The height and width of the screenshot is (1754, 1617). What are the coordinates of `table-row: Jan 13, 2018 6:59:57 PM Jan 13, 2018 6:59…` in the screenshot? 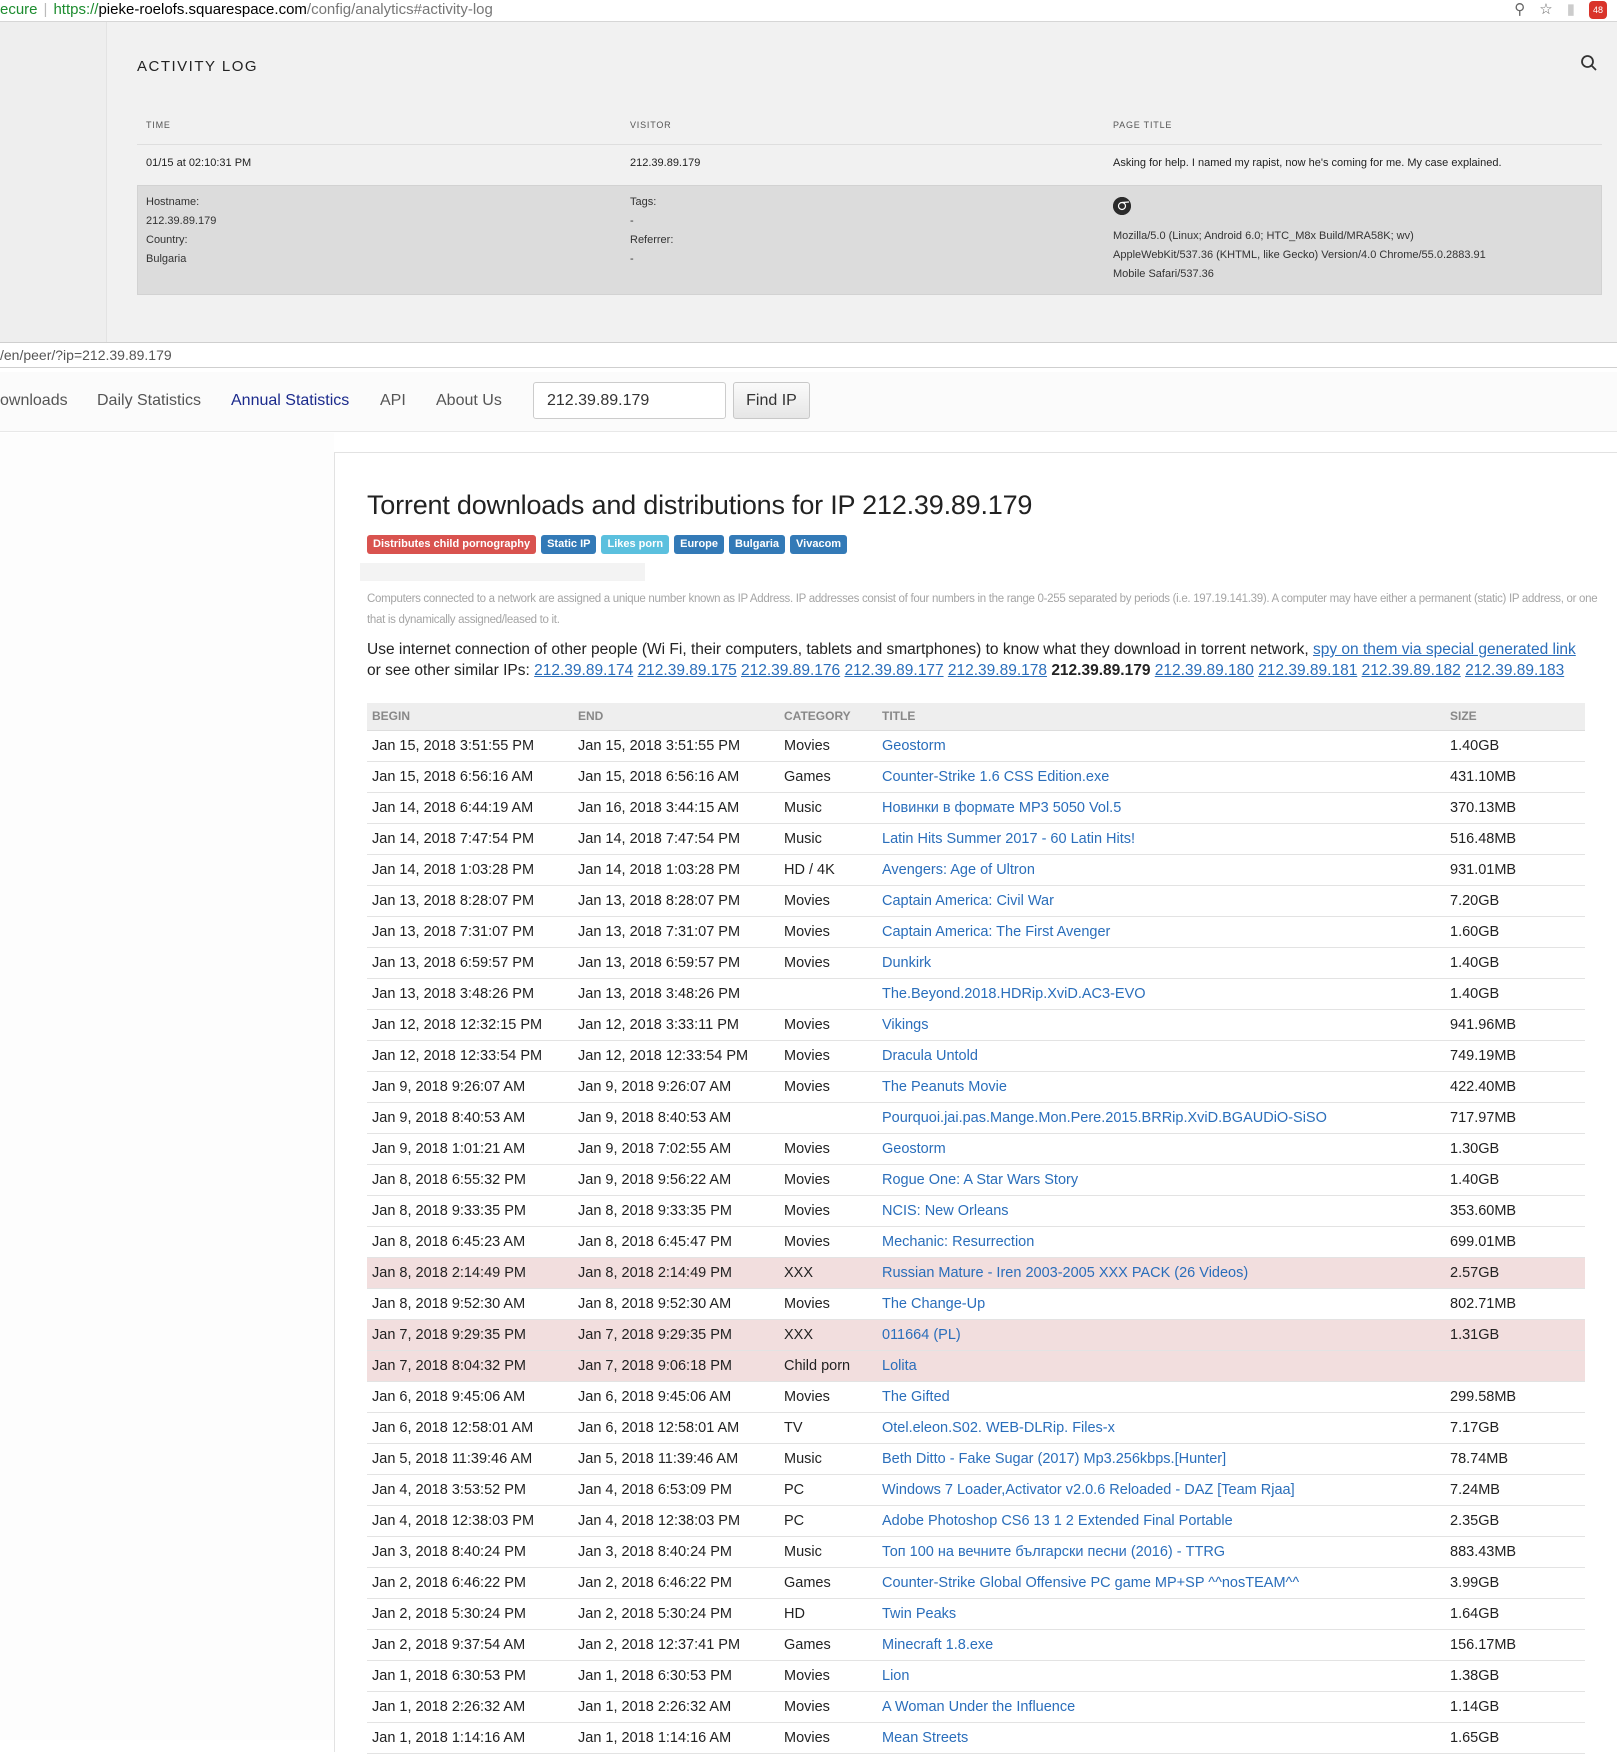 It's located at (976, 963).